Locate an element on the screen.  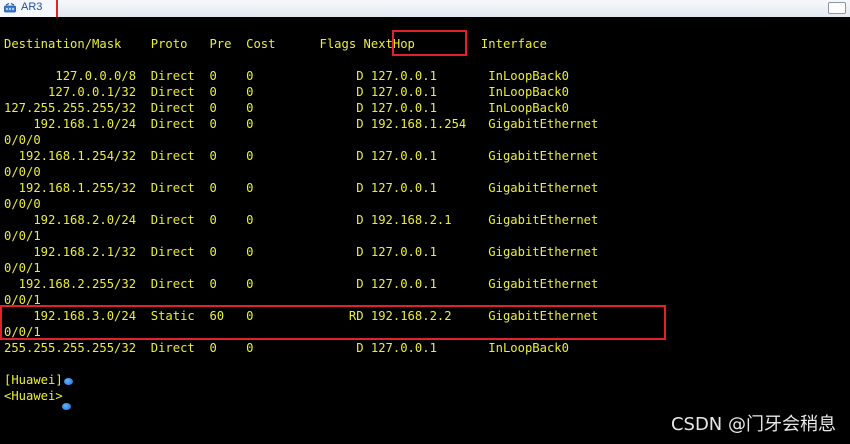
window-button is located at coordinates (837, 8).